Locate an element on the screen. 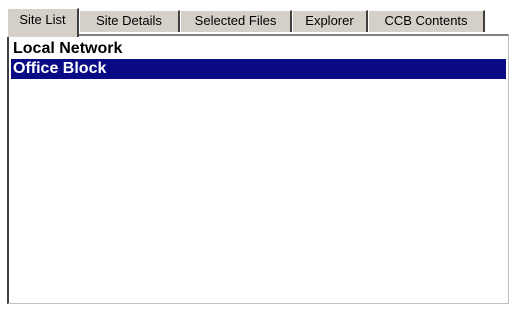  tab-selected-files: Selected Files is located at coordinates (236, 21).